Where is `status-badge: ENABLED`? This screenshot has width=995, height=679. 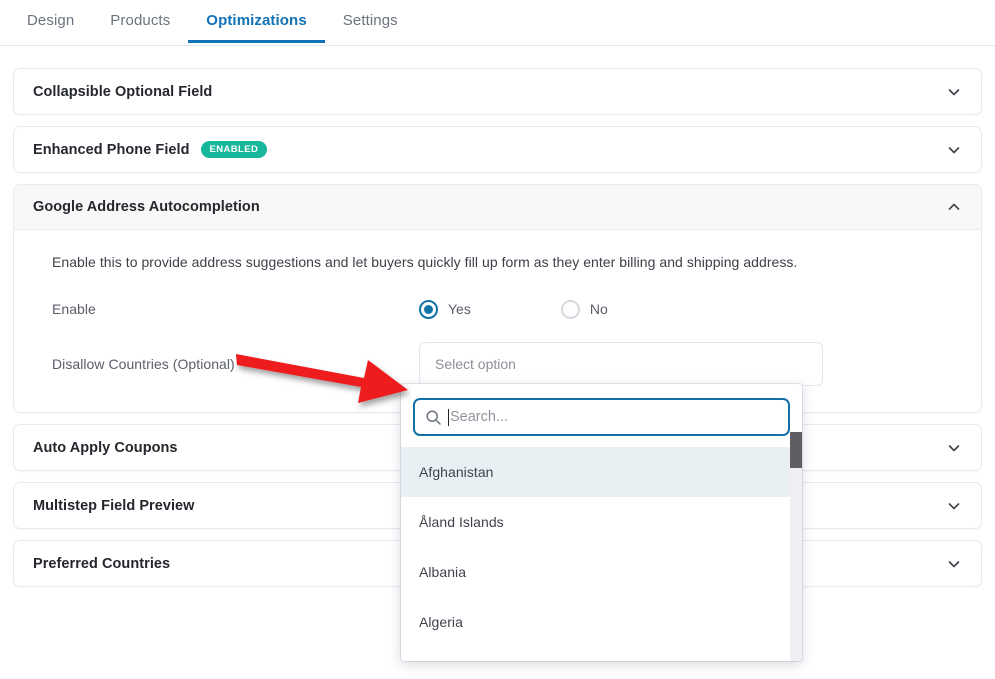 status-badge: ENABLED is located at coordinates (234, 149).